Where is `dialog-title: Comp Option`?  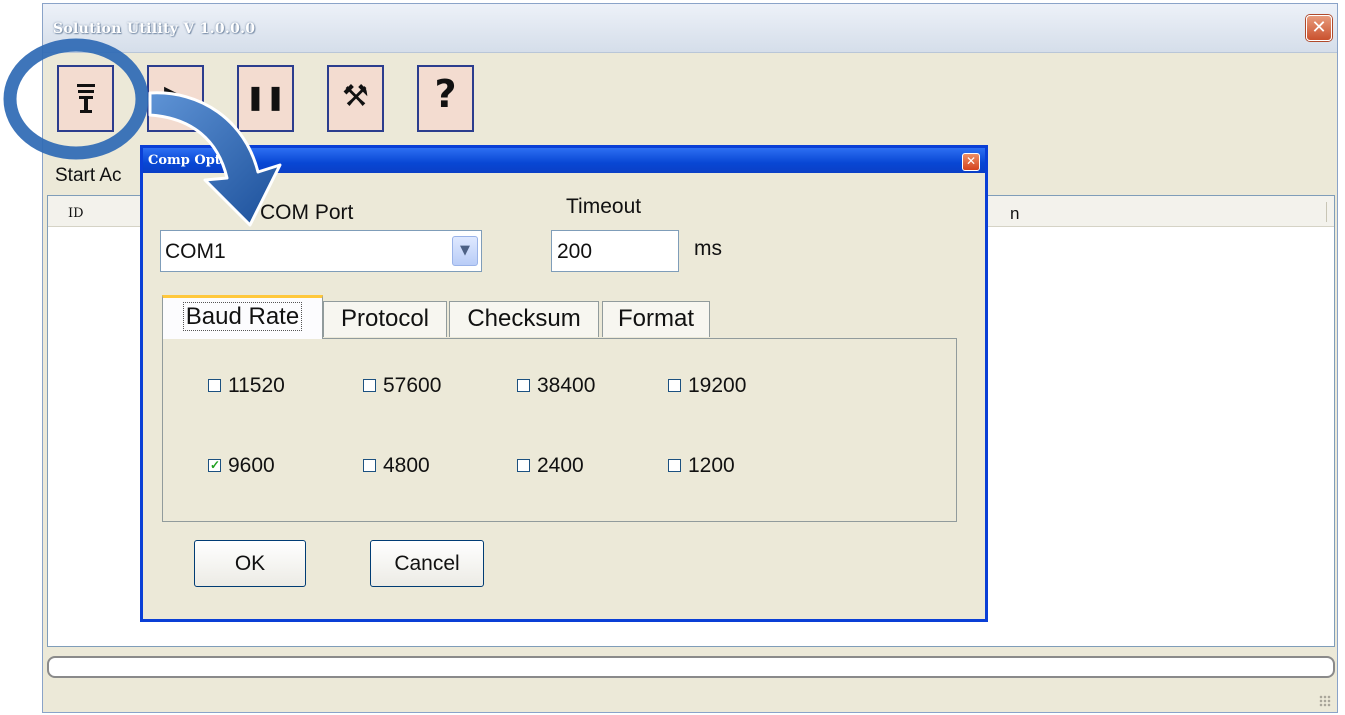
dialog-title: Comp Option is located at coordinates (196, 160).